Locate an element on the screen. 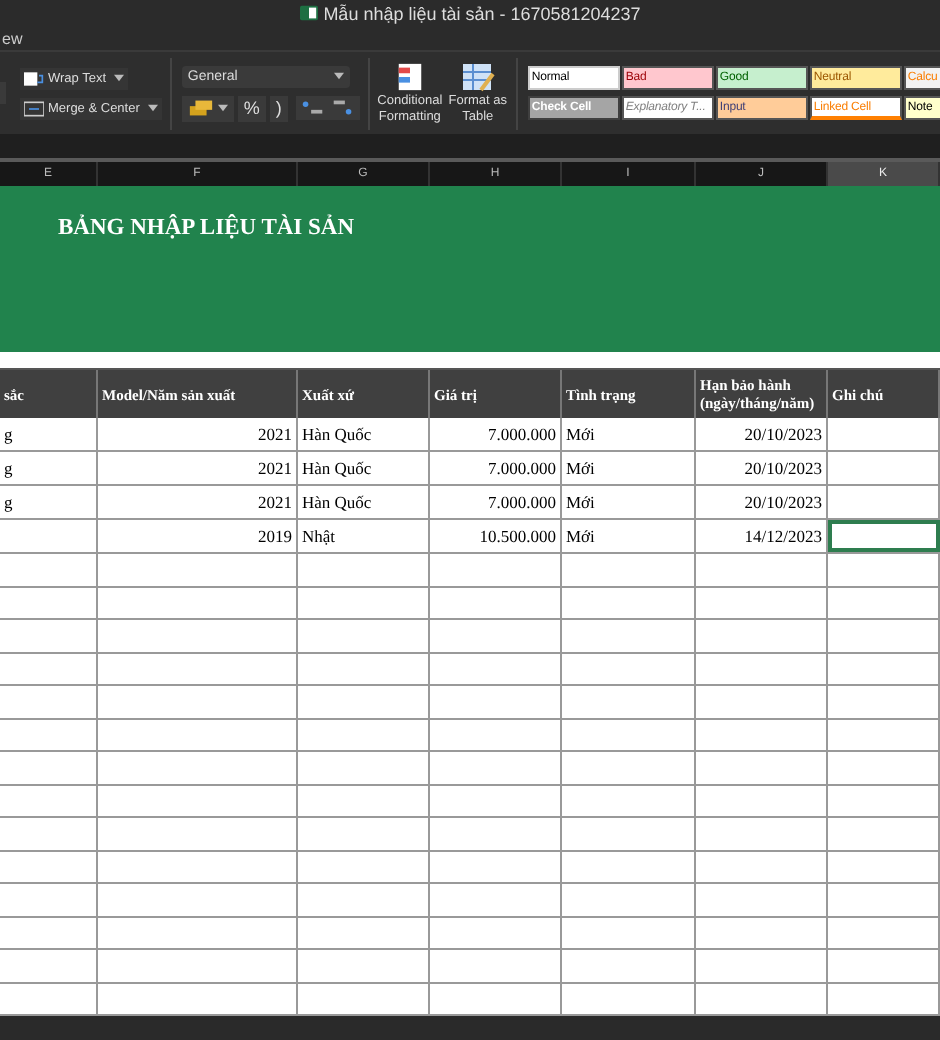  table-cell: Nhật is located at coordinates (364, 536).